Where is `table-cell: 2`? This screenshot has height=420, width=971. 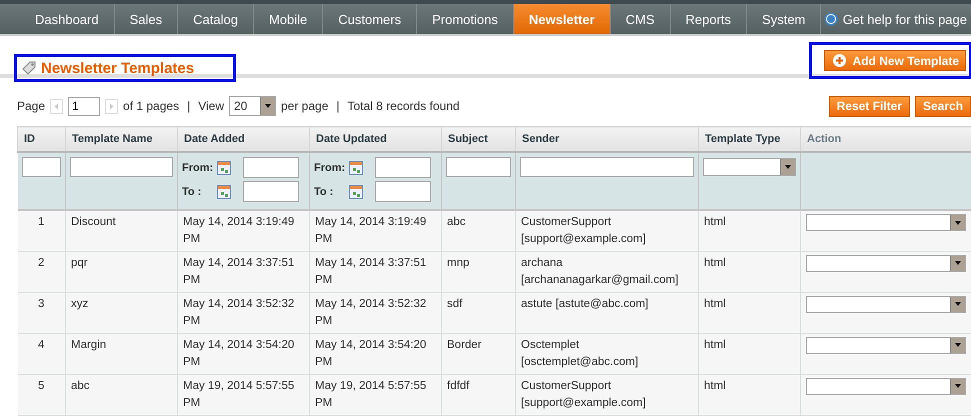 table-cell: 2 is located at coordinates (42, 271).